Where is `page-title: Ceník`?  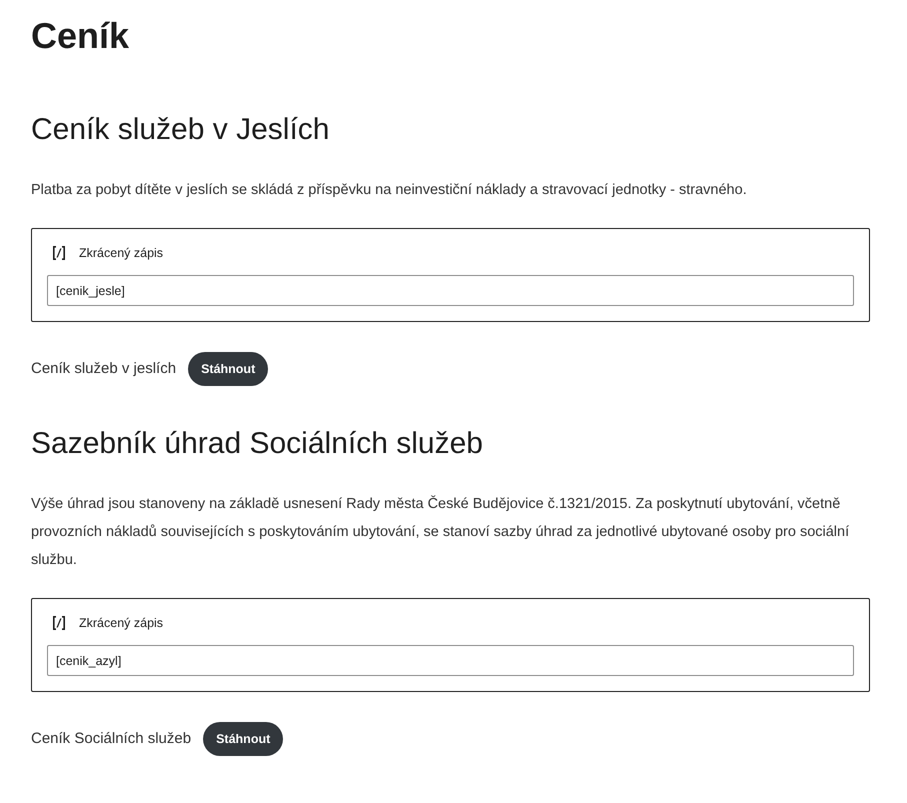
page-title: Ceník is located at coordinates (80, 36).